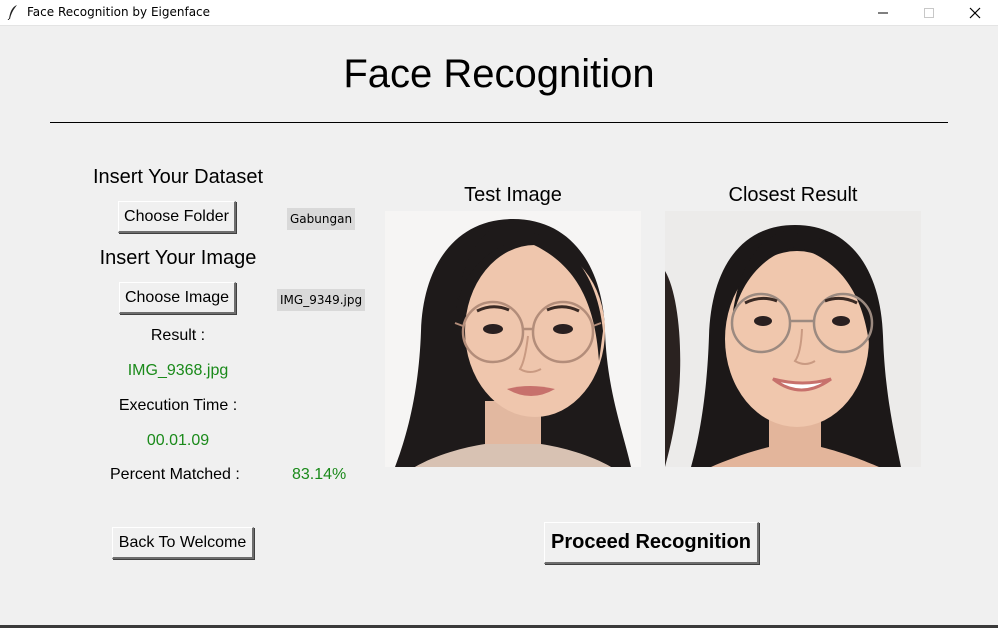 This screenshot has height=628, width=998. Describe the element at coordinates (175, 474) in the screenshot. I see `percent-matched-label: Percent Matched :` at that location.